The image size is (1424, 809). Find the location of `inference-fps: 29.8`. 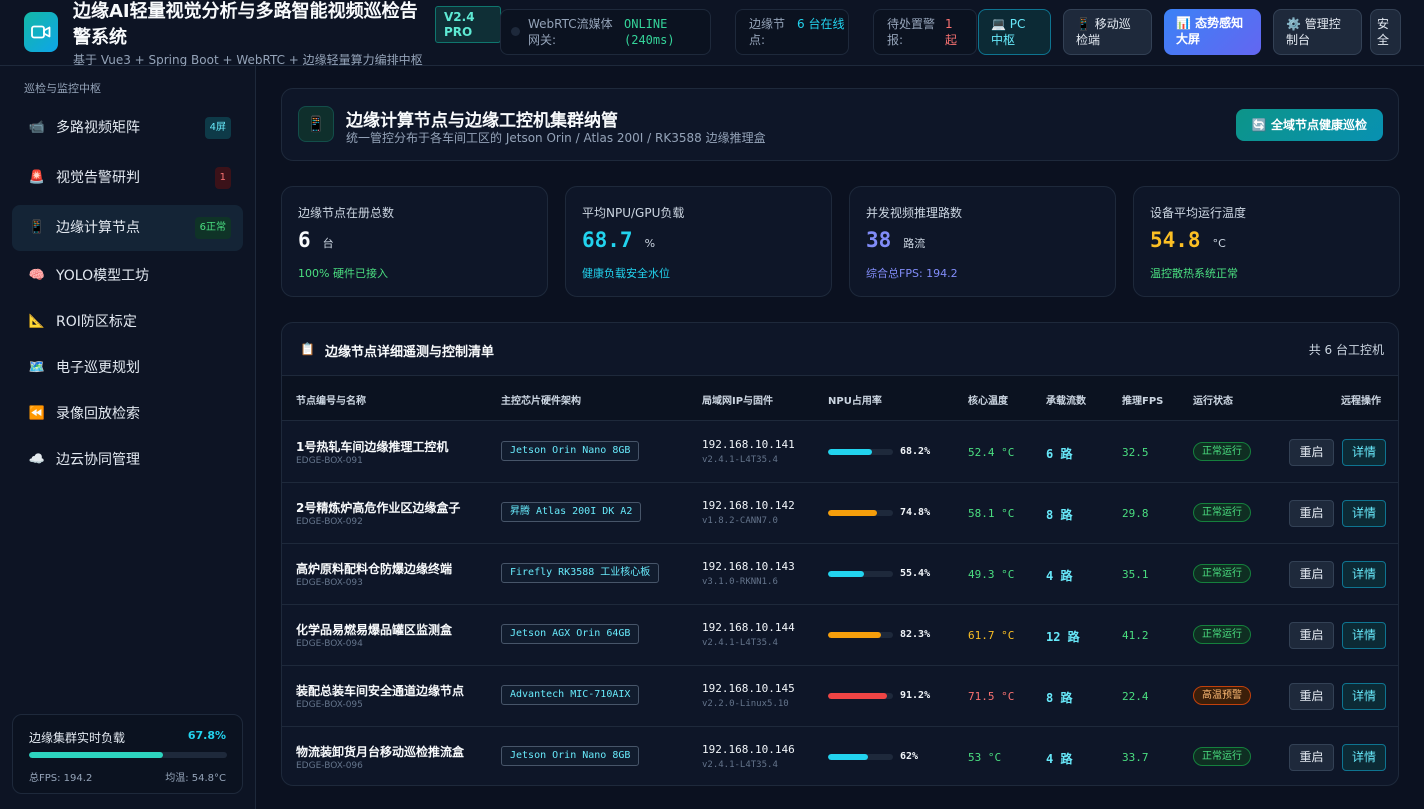

inference-fps: 29.8 is located at coordinates (1135, 513).